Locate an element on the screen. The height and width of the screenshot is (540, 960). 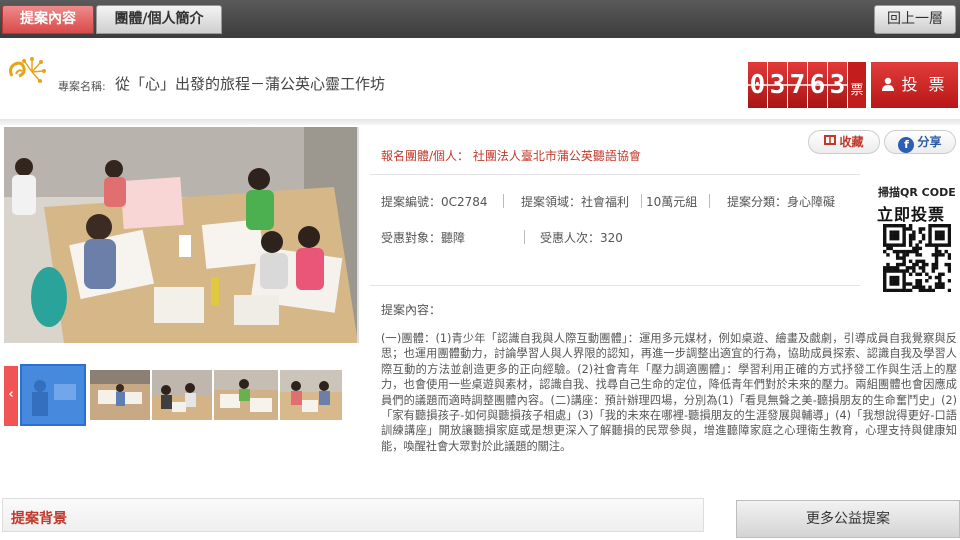
beneficiary-count: 受惠人次：320 is located at coordinates (581, 237).